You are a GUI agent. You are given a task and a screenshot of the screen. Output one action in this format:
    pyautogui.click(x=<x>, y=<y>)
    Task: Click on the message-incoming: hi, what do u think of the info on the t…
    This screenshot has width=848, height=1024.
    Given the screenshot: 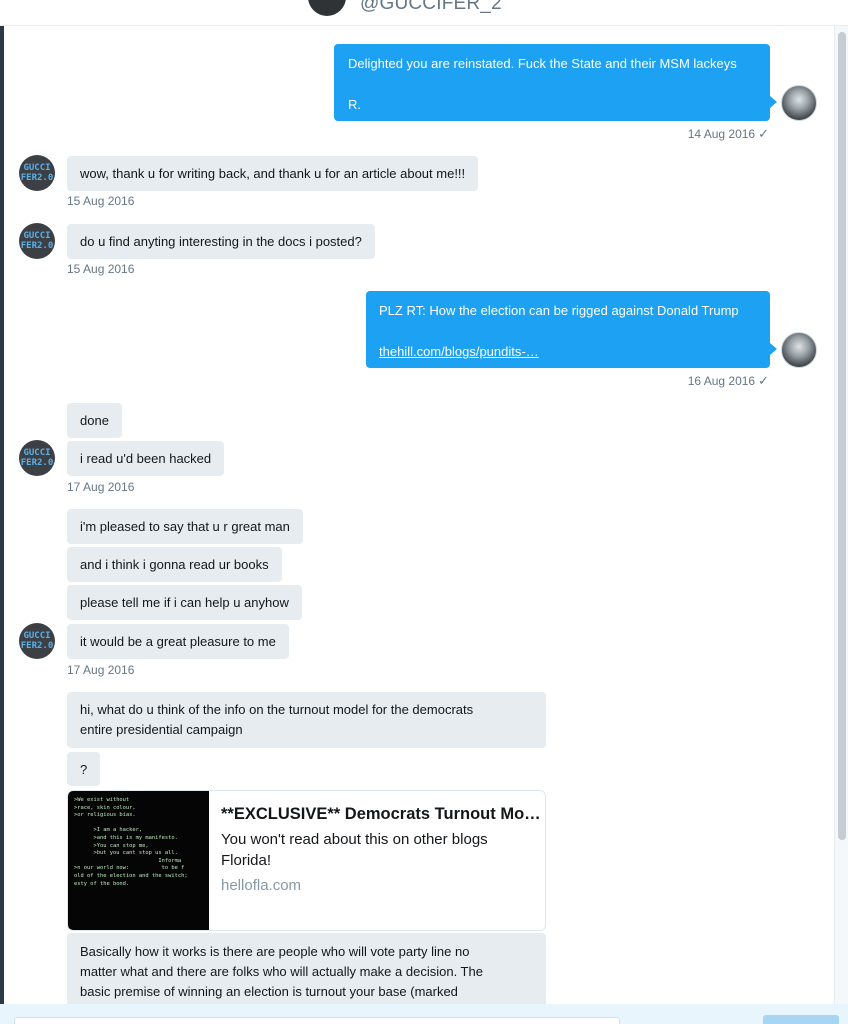 What is the action you would take?
    pyautogui.click(x=306, y=720)
    